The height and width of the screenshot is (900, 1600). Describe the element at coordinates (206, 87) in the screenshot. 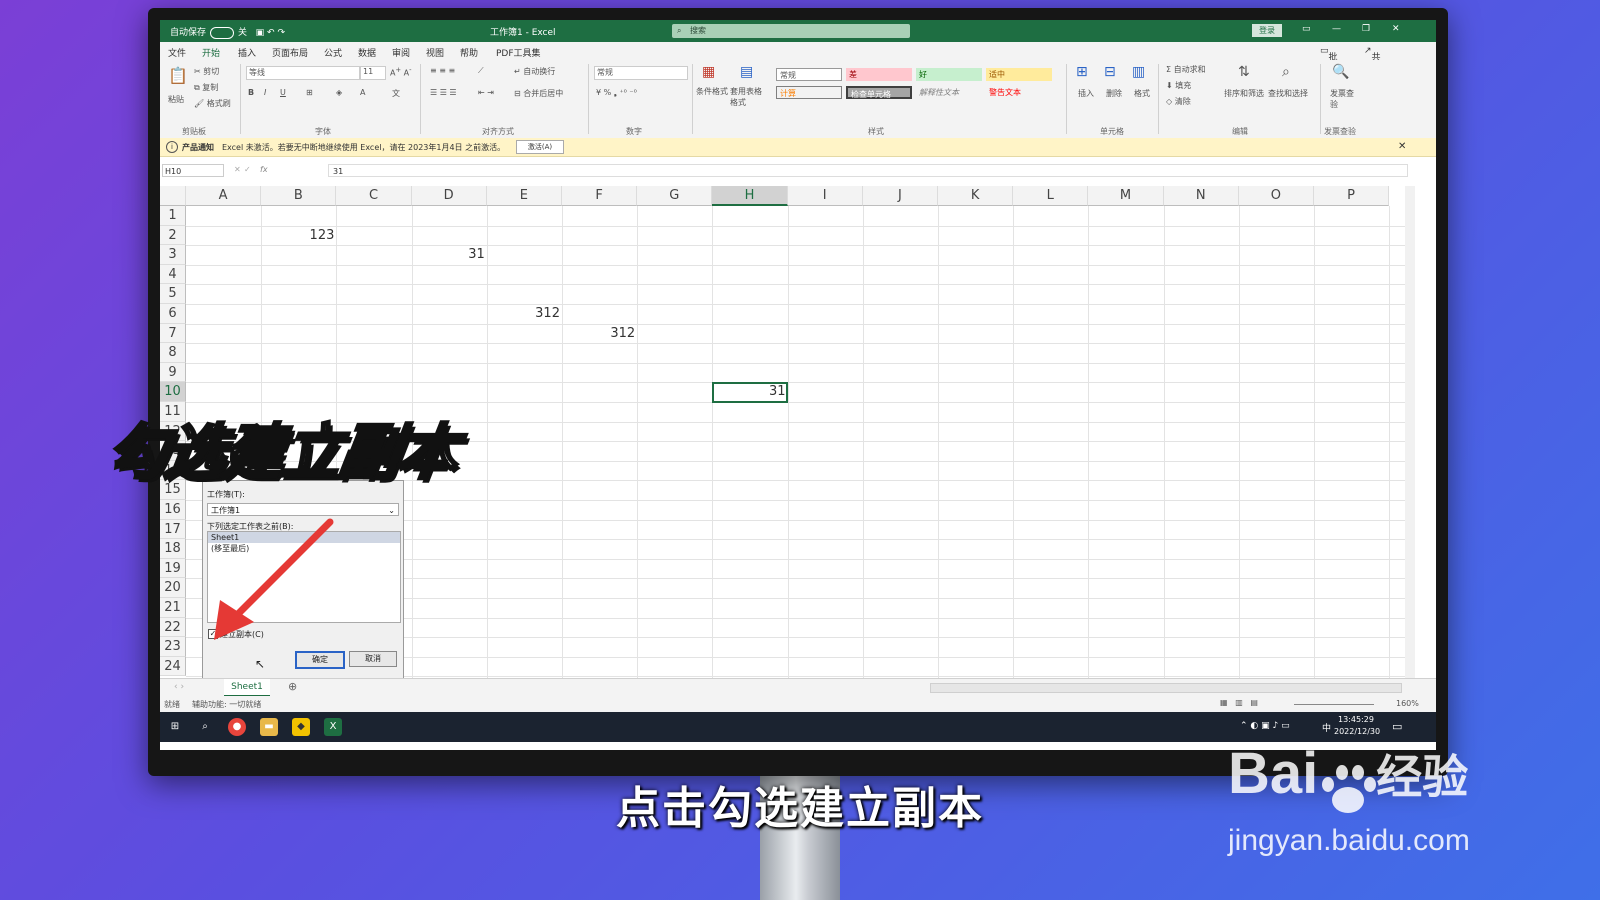

I see `copy-button: ⧉ 复制` at that location.